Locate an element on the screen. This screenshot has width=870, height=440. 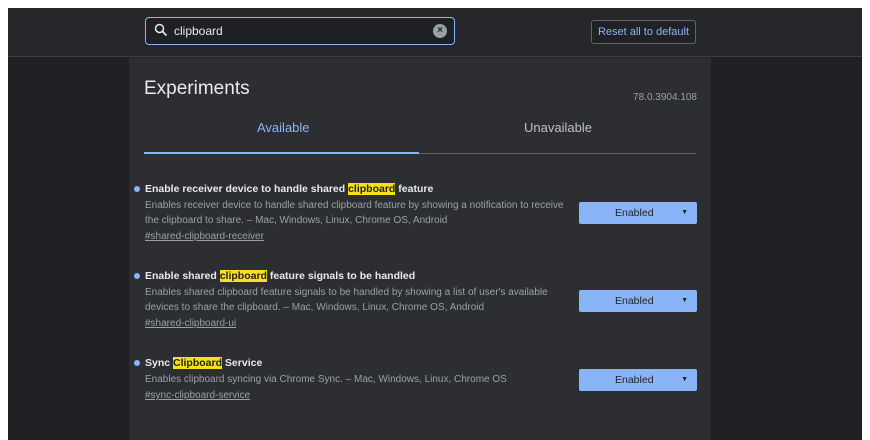
experiment-name-text: feature is located at coordinates (414, 189).